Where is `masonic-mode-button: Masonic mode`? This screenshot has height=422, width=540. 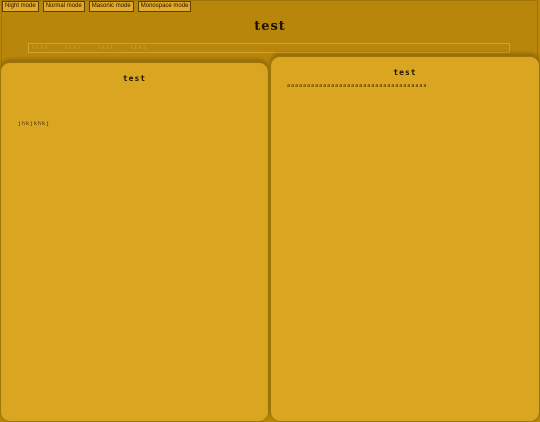 masonic-mode-button: Masonic mode is located at coordinates (111, 6).